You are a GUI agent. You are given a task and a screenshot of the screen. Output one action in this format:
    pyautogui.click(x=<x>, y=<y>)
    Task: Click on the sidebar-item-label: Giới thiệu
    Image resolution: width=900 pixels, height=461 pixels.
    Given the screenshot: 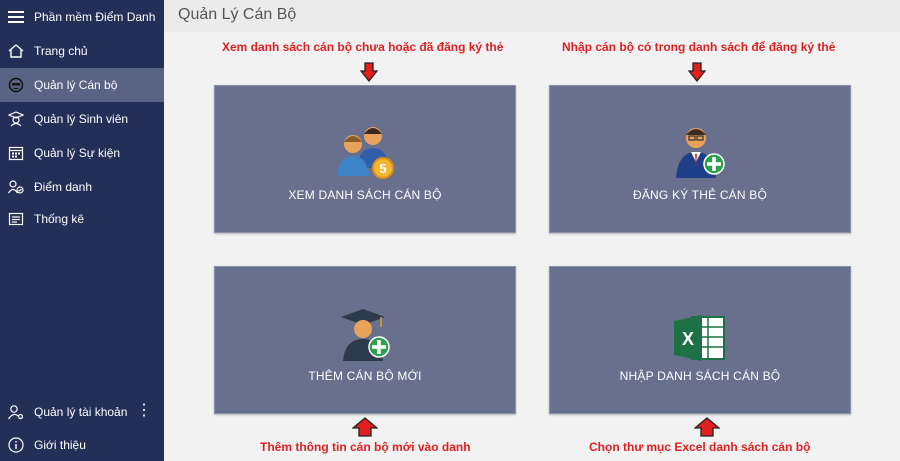 What is the action you would take?
    pyautogui.click(x=60, y=445)
    